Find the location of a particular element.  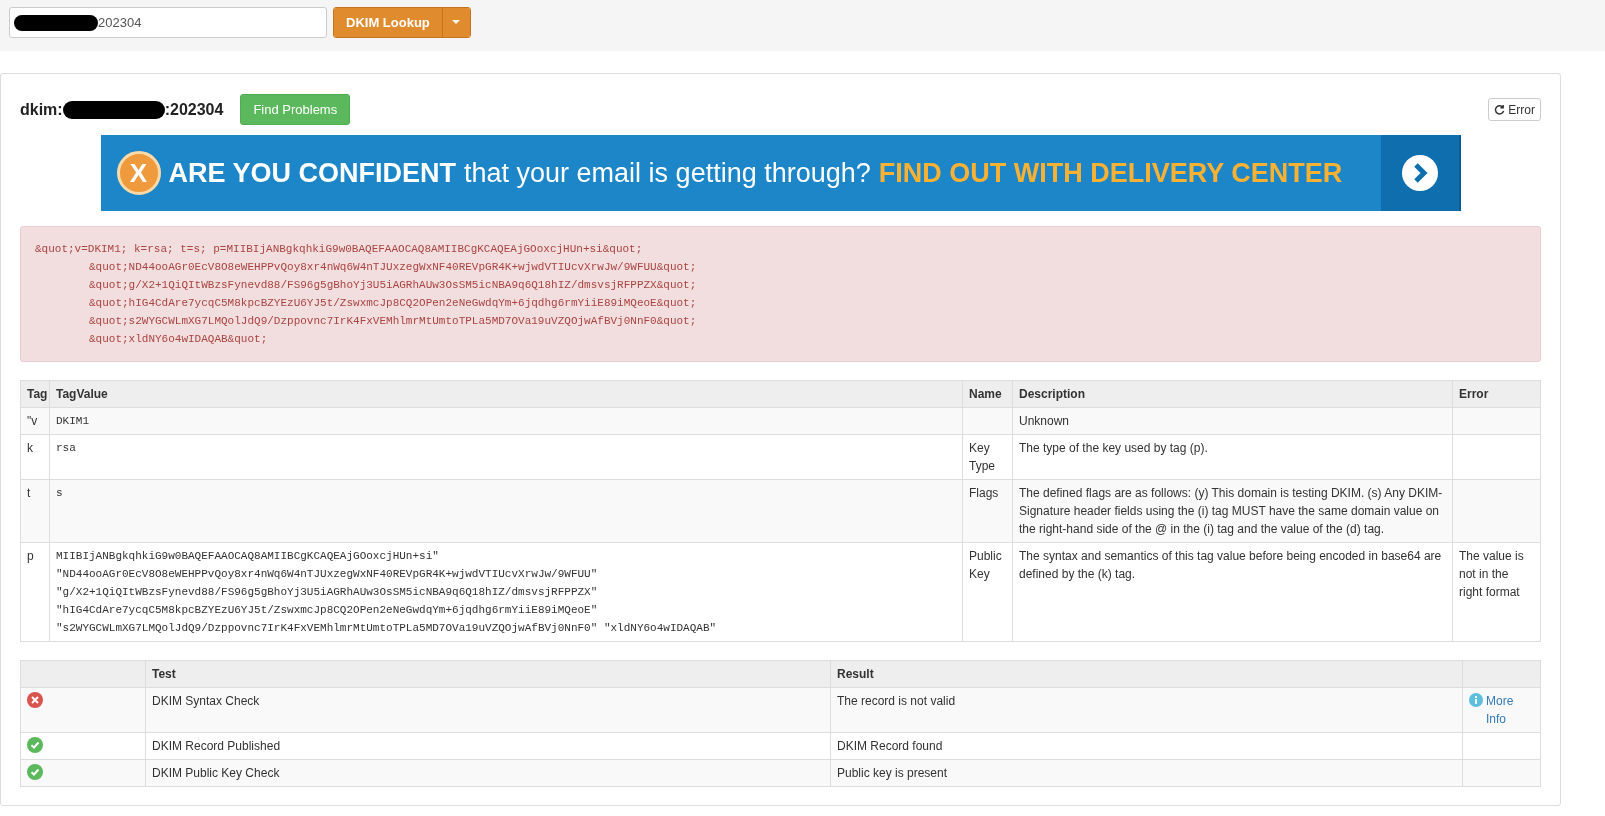

tag-value: "g/X2+1QiQItWBzsFynevd88/FS96g5gBhoYj3U5iAGRhAUw3OsSM5icNBA9q6Q18hIZ/dmsvsjRFPPZX" is located at coordinates (327, 592).